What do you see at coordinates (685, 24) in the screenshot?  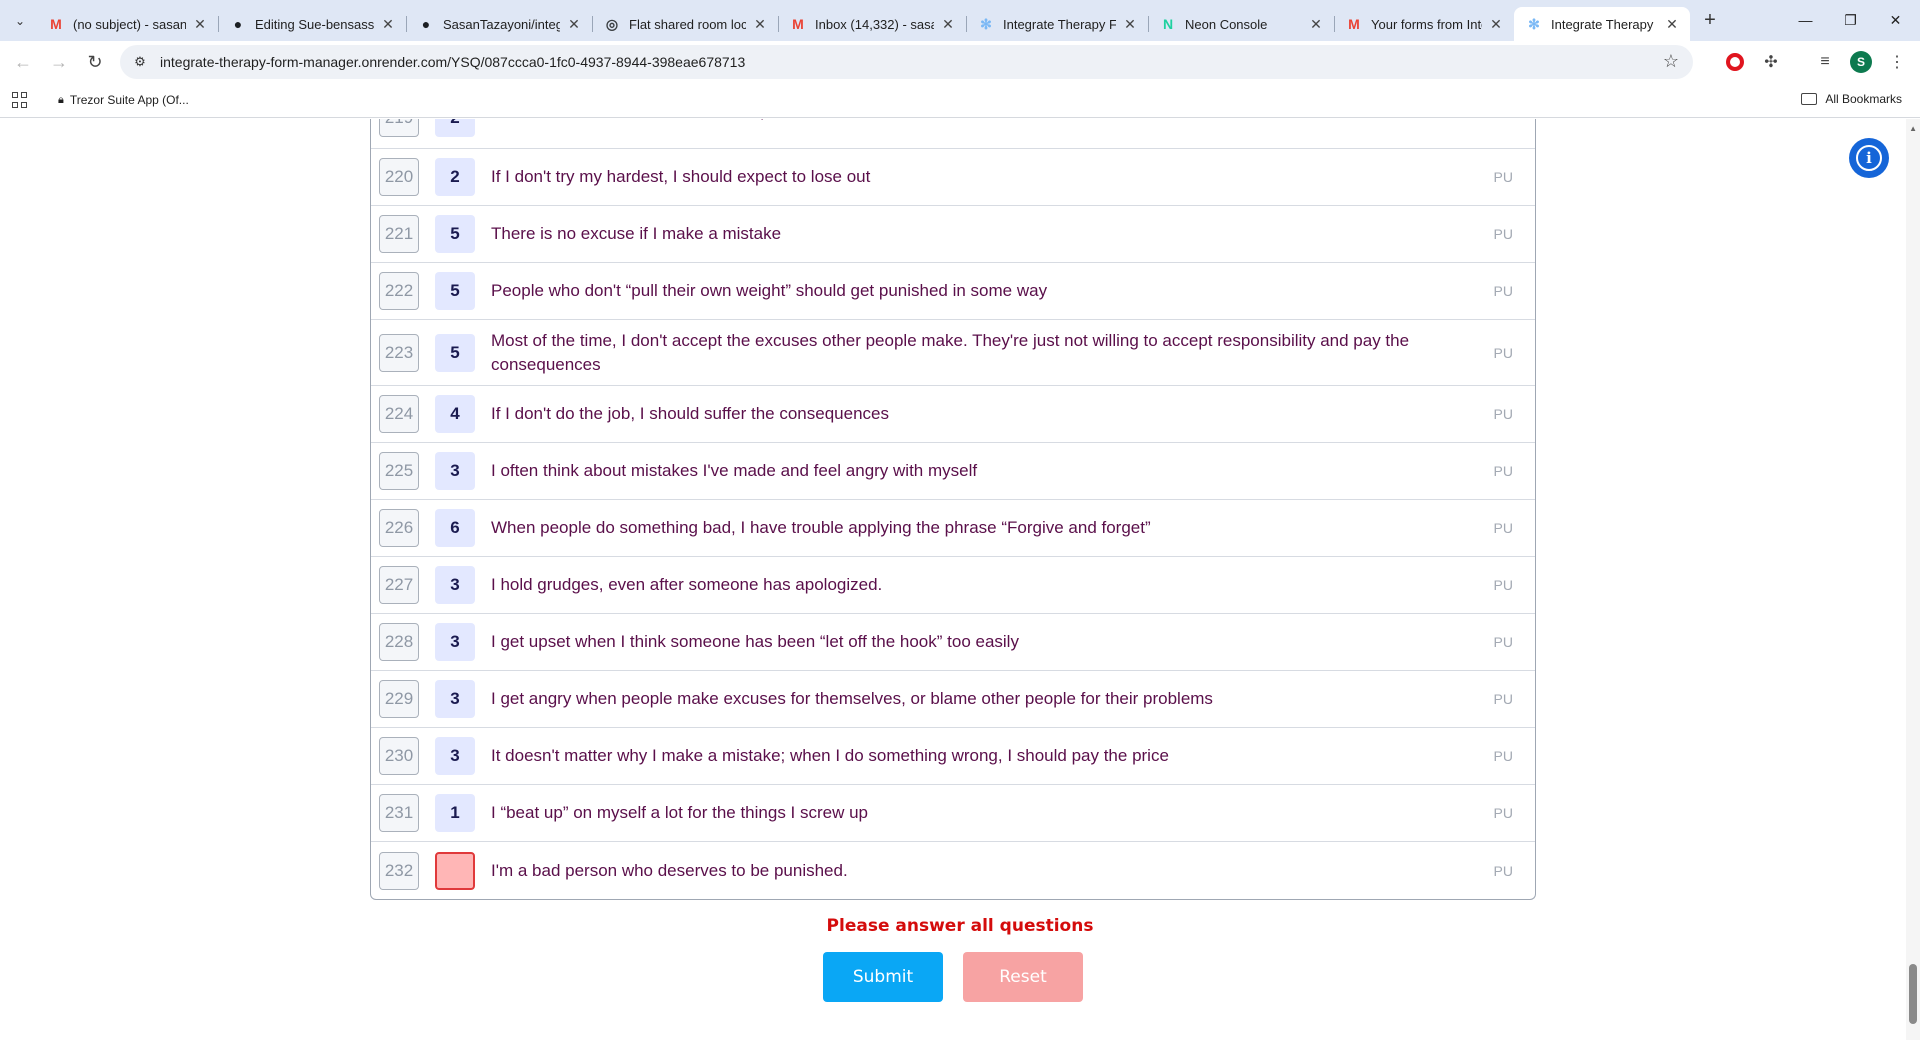 I see `browser-tab: ◎ Flat shared room lock ✕` at bounding box center [685, 24].